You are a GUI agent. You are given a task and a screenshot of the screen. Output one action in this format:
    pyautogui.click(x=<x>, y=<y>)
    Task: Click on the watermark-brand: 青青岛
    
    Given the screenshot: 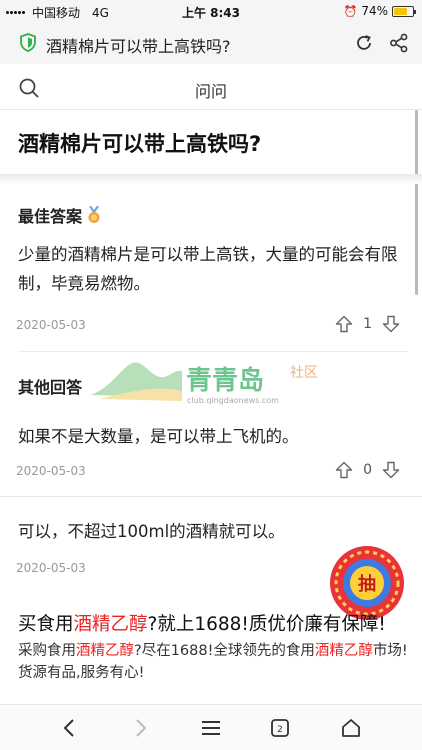 What is the action you would take?
    pyautogui.click(x=225, y=380)
    